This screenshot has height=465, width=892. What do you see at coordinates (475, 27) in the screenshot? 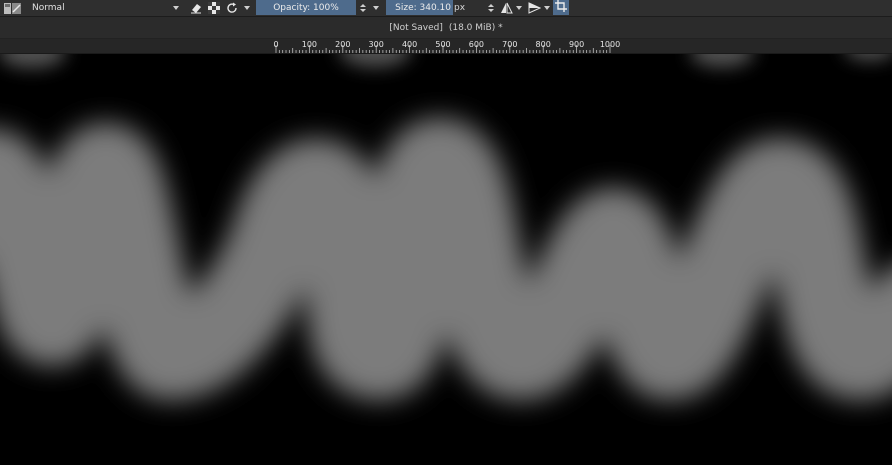
I see `document-size: (18.0 MiB) *` at bounding box center [475, 27].